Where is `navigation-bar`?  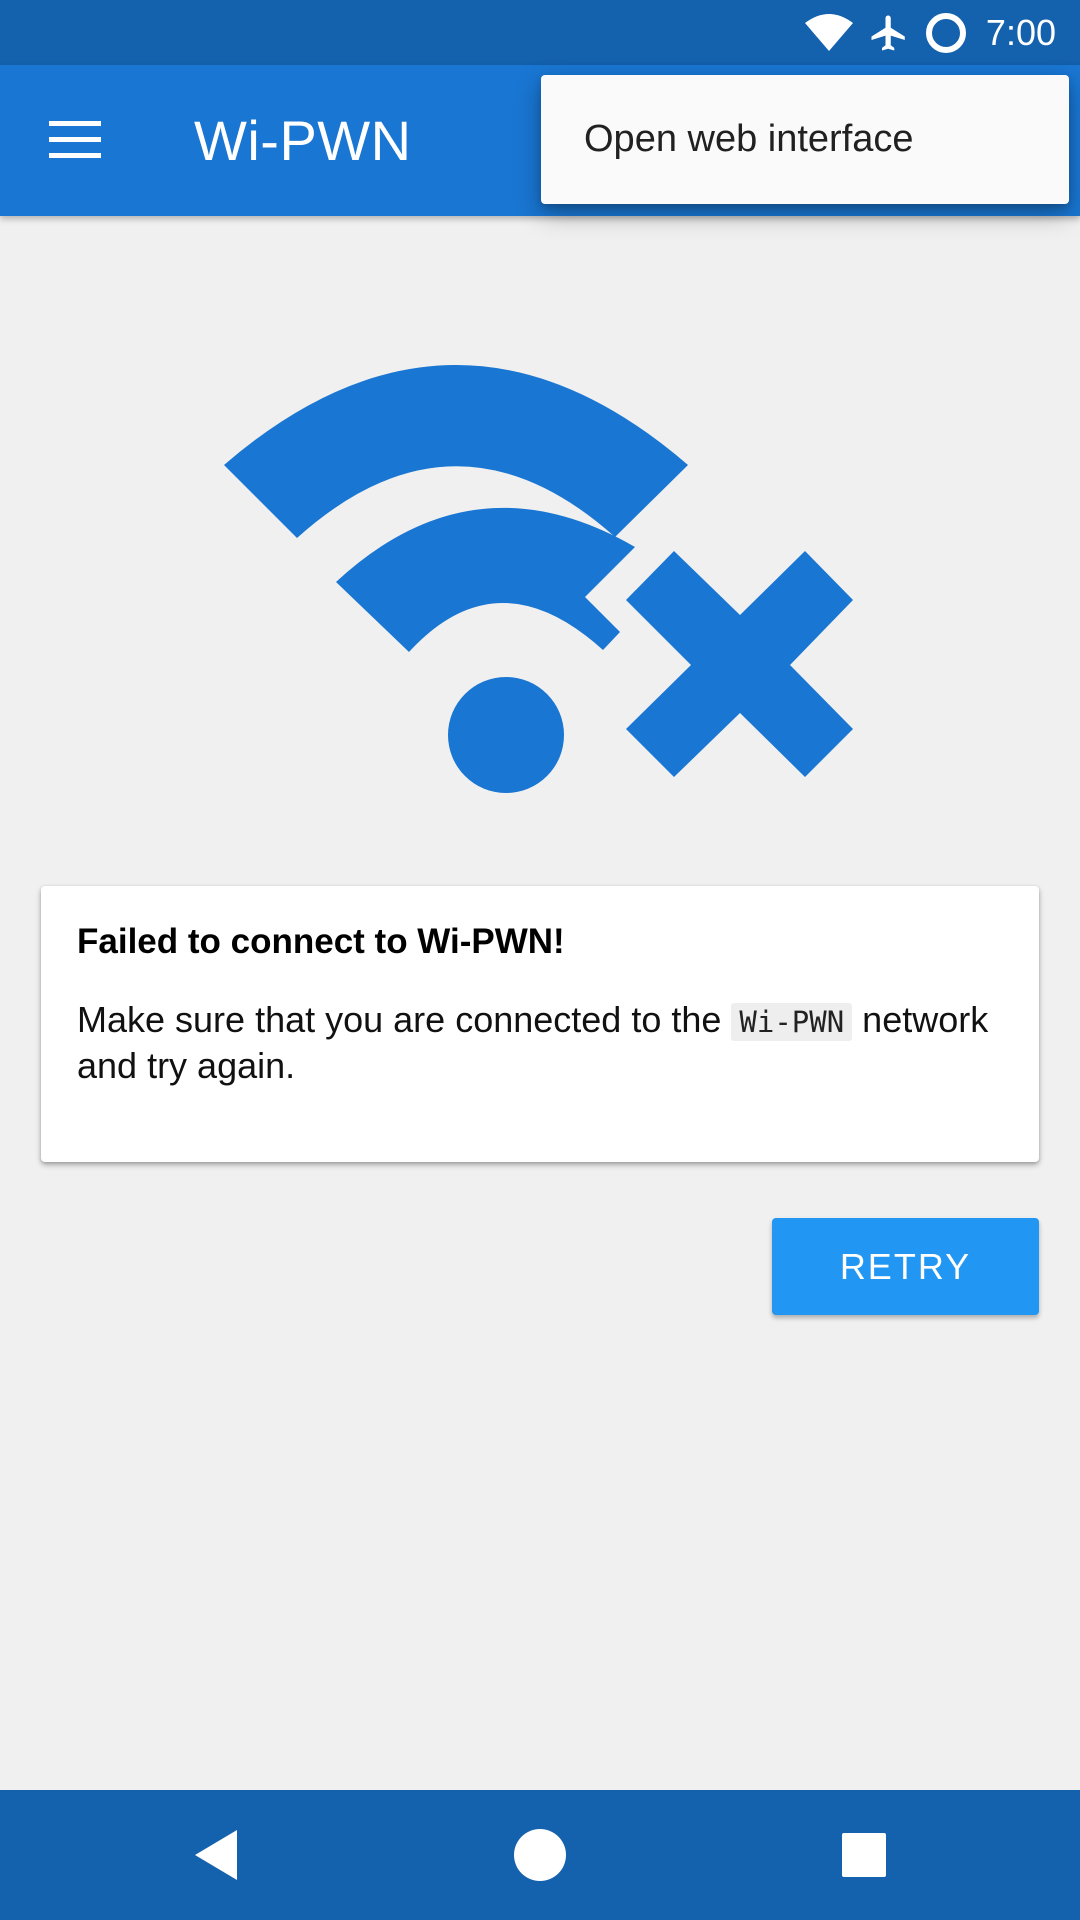
navigation-bar is located at coordinates (540, 1855).